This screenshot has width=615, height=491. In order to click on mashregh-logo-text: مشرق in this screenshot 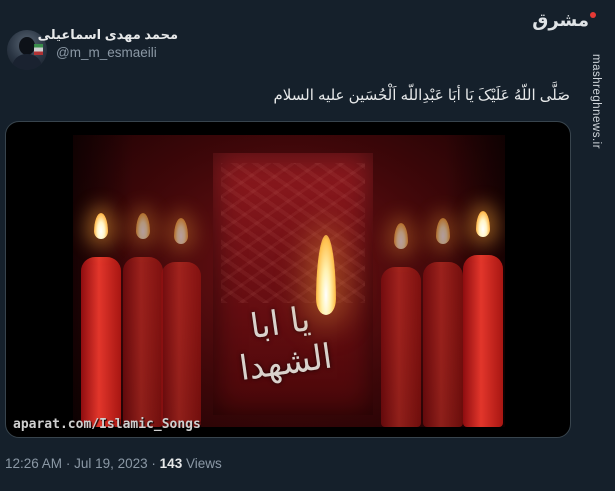, I will do `click(560, 20)`.